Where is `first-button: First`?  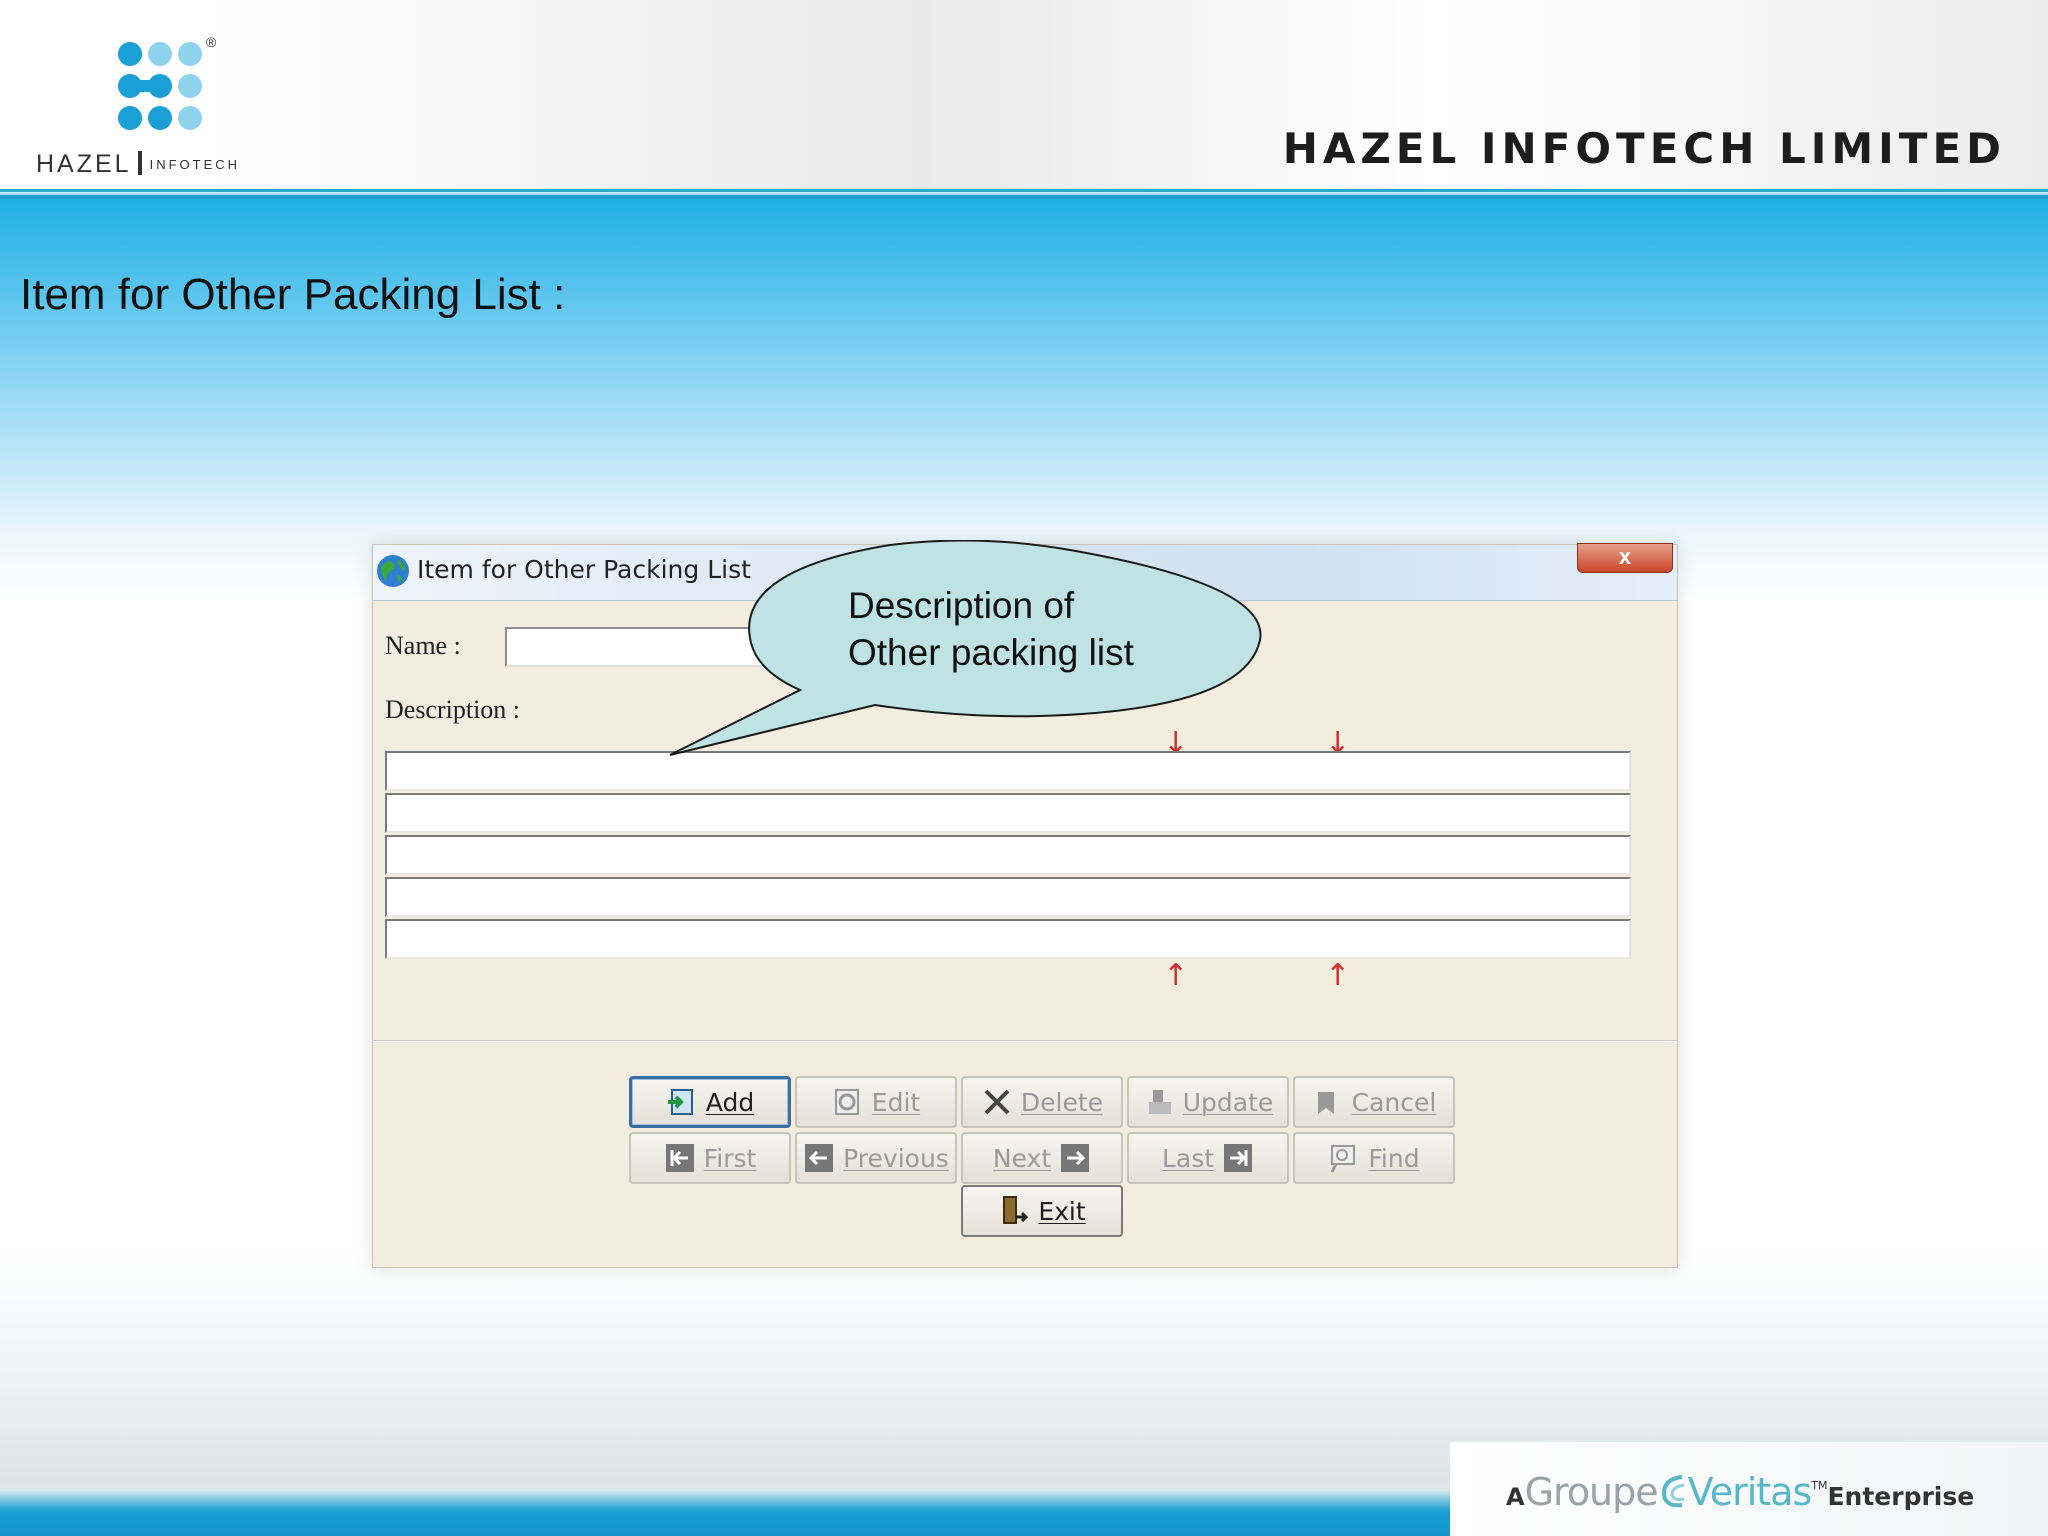 first-button: First is located at coordinates (710, 1158).